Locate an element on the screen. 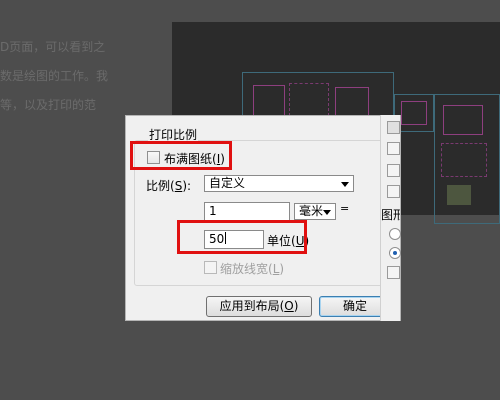 The height and width of the screenshot is (400, 500). background-doc-line: D页面，可以看到之 is located at coordinates (53, 47).